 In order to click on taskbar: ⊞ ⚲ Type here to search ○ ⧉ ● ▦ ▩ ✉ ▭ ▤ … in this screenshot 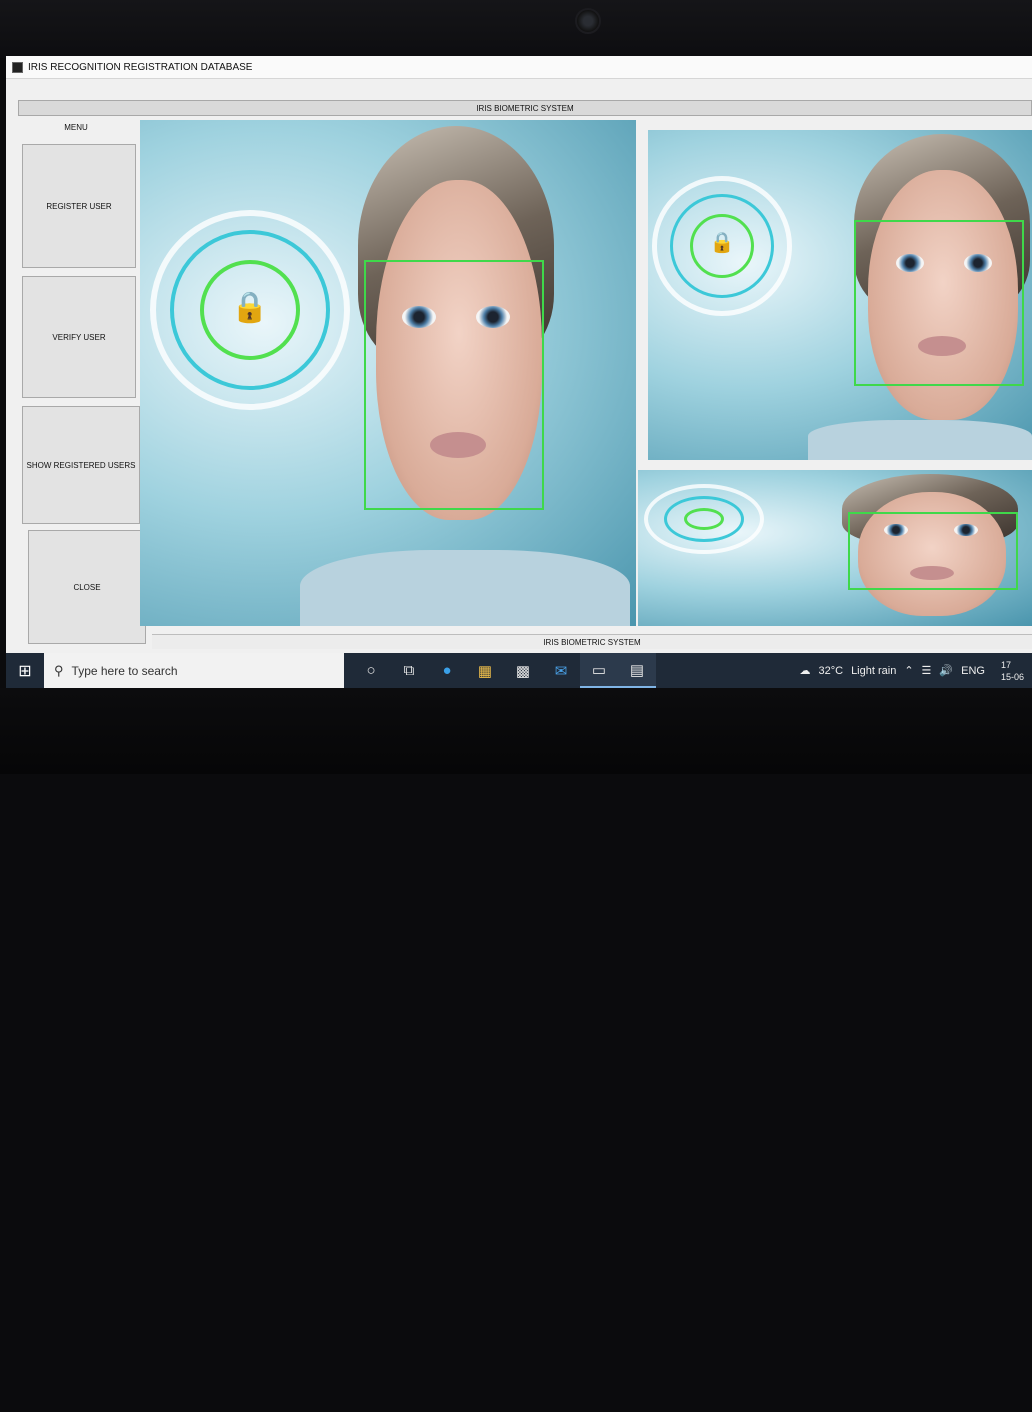, I will do `click(519, 670)`.